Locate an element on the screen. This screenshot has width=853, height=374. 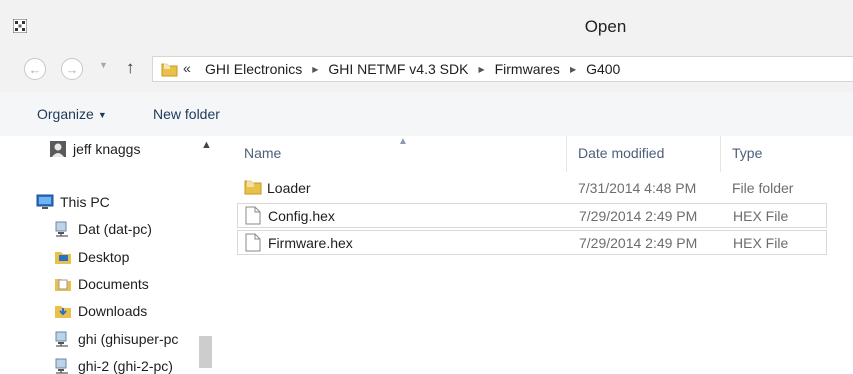
chevron-down-icon: ▼ is located at coordinates (102, 115).